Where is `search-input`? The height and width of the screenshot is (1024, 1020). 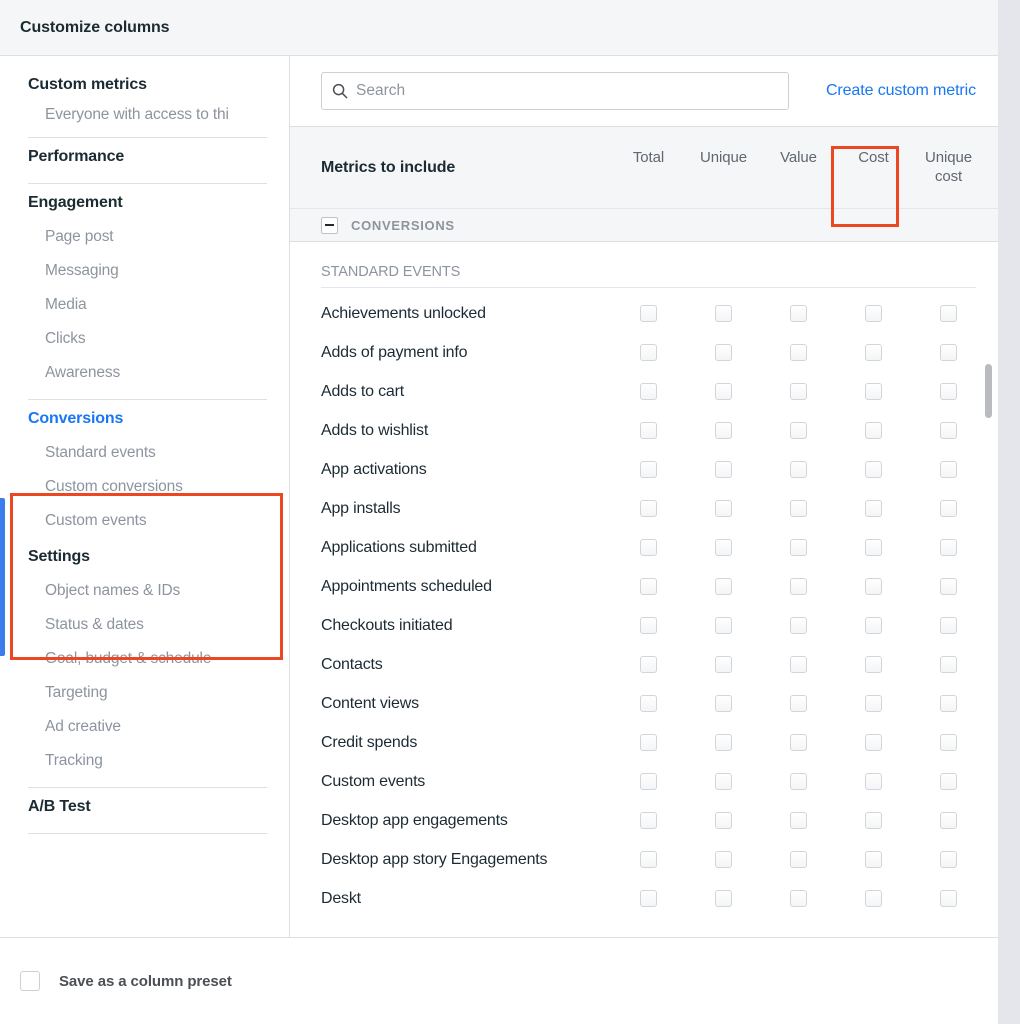
search-input is located at coordinates (567, 91).